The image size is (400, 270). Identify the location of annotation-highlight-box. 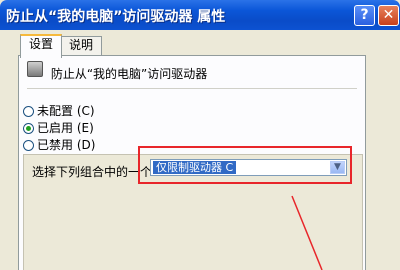
(245, 165).